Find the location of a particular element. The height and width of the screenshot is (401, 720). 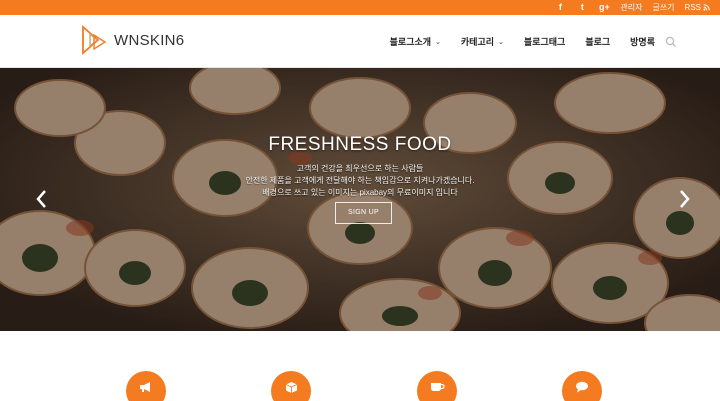

utility-links: f t g+ 관리자 글쓰기 RSS is located at coordinates (632, 7).